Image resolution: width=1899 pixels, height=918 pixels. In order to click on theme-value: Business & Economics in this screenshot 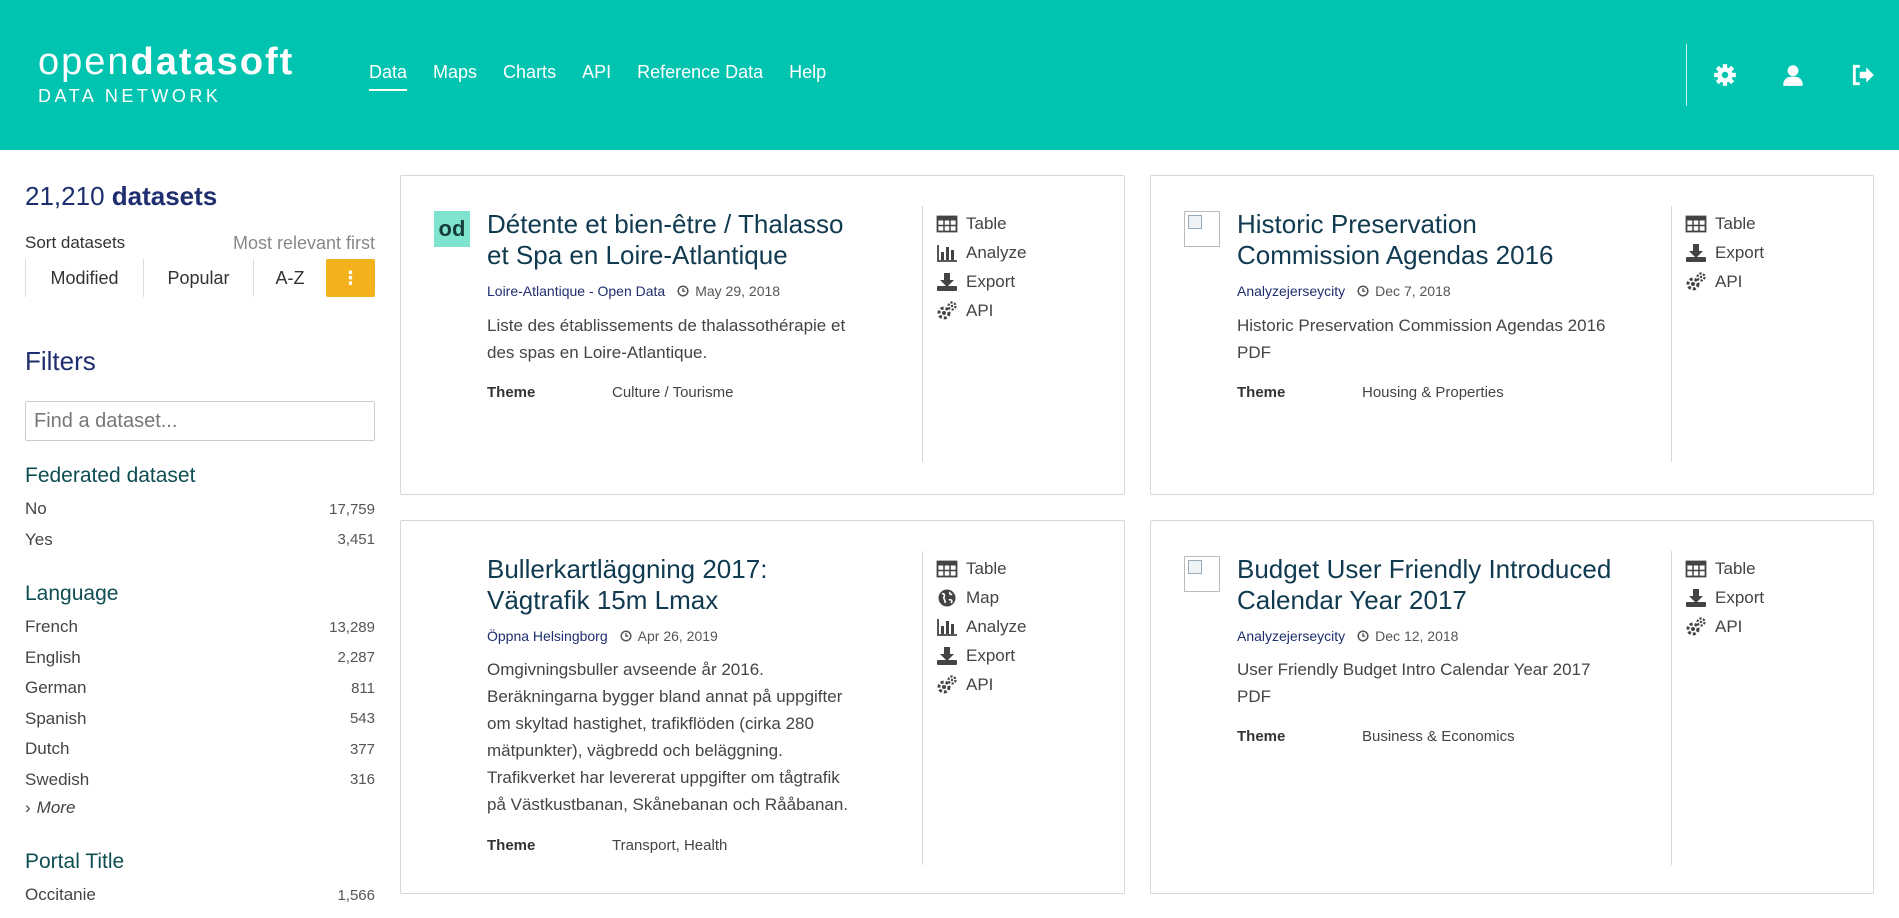, I will do `click(1438, 736)`.